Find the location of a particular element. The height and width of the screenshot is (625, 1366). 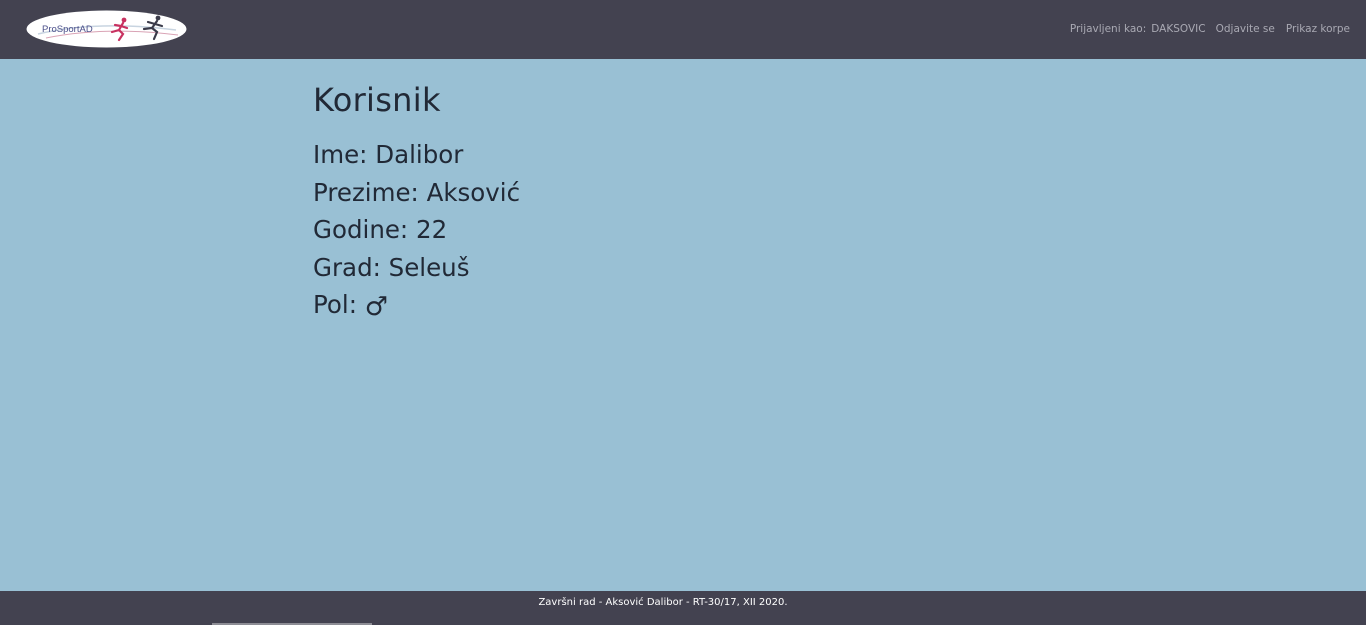

logged-in-label: Prijavljeni kao: is located at coordinates (1108, 29).